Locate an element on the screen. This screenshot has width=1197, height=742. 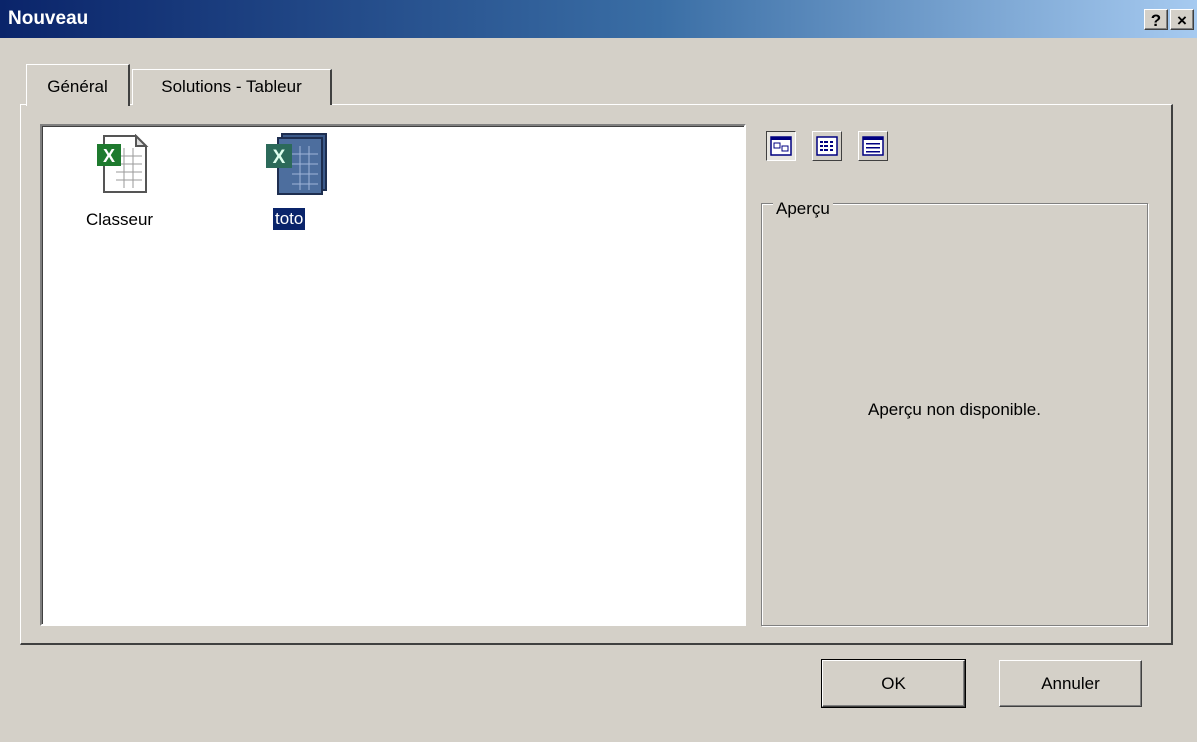
details-view-button is located at coordinates (873, 146).